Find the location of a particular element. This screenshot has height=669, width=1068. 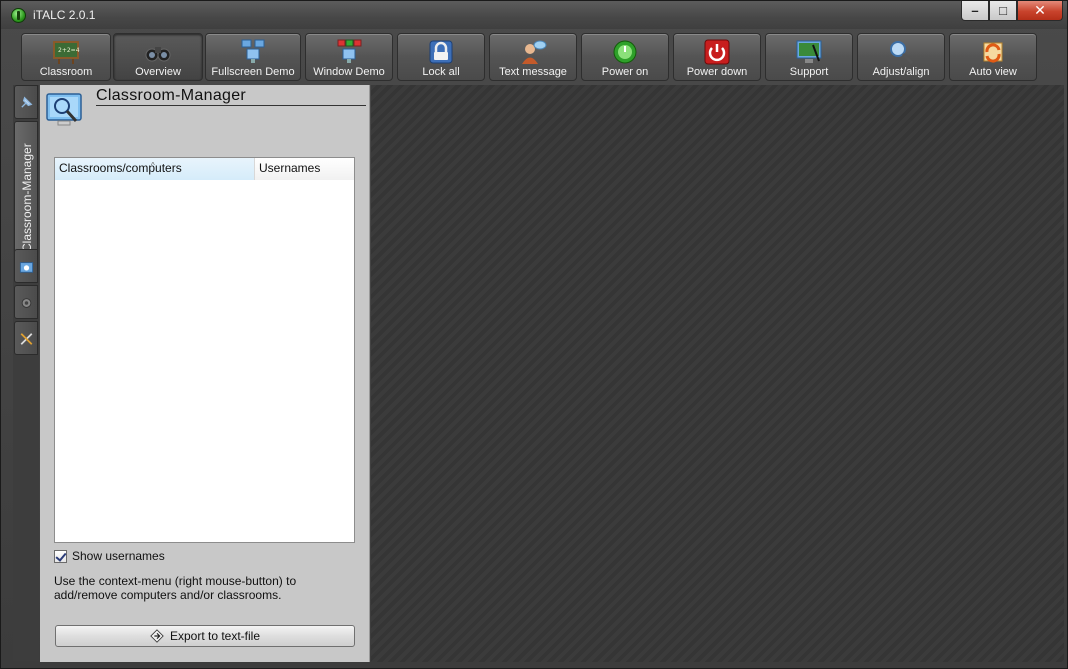

overview-button: Overview is located at coordinates (158, 57).